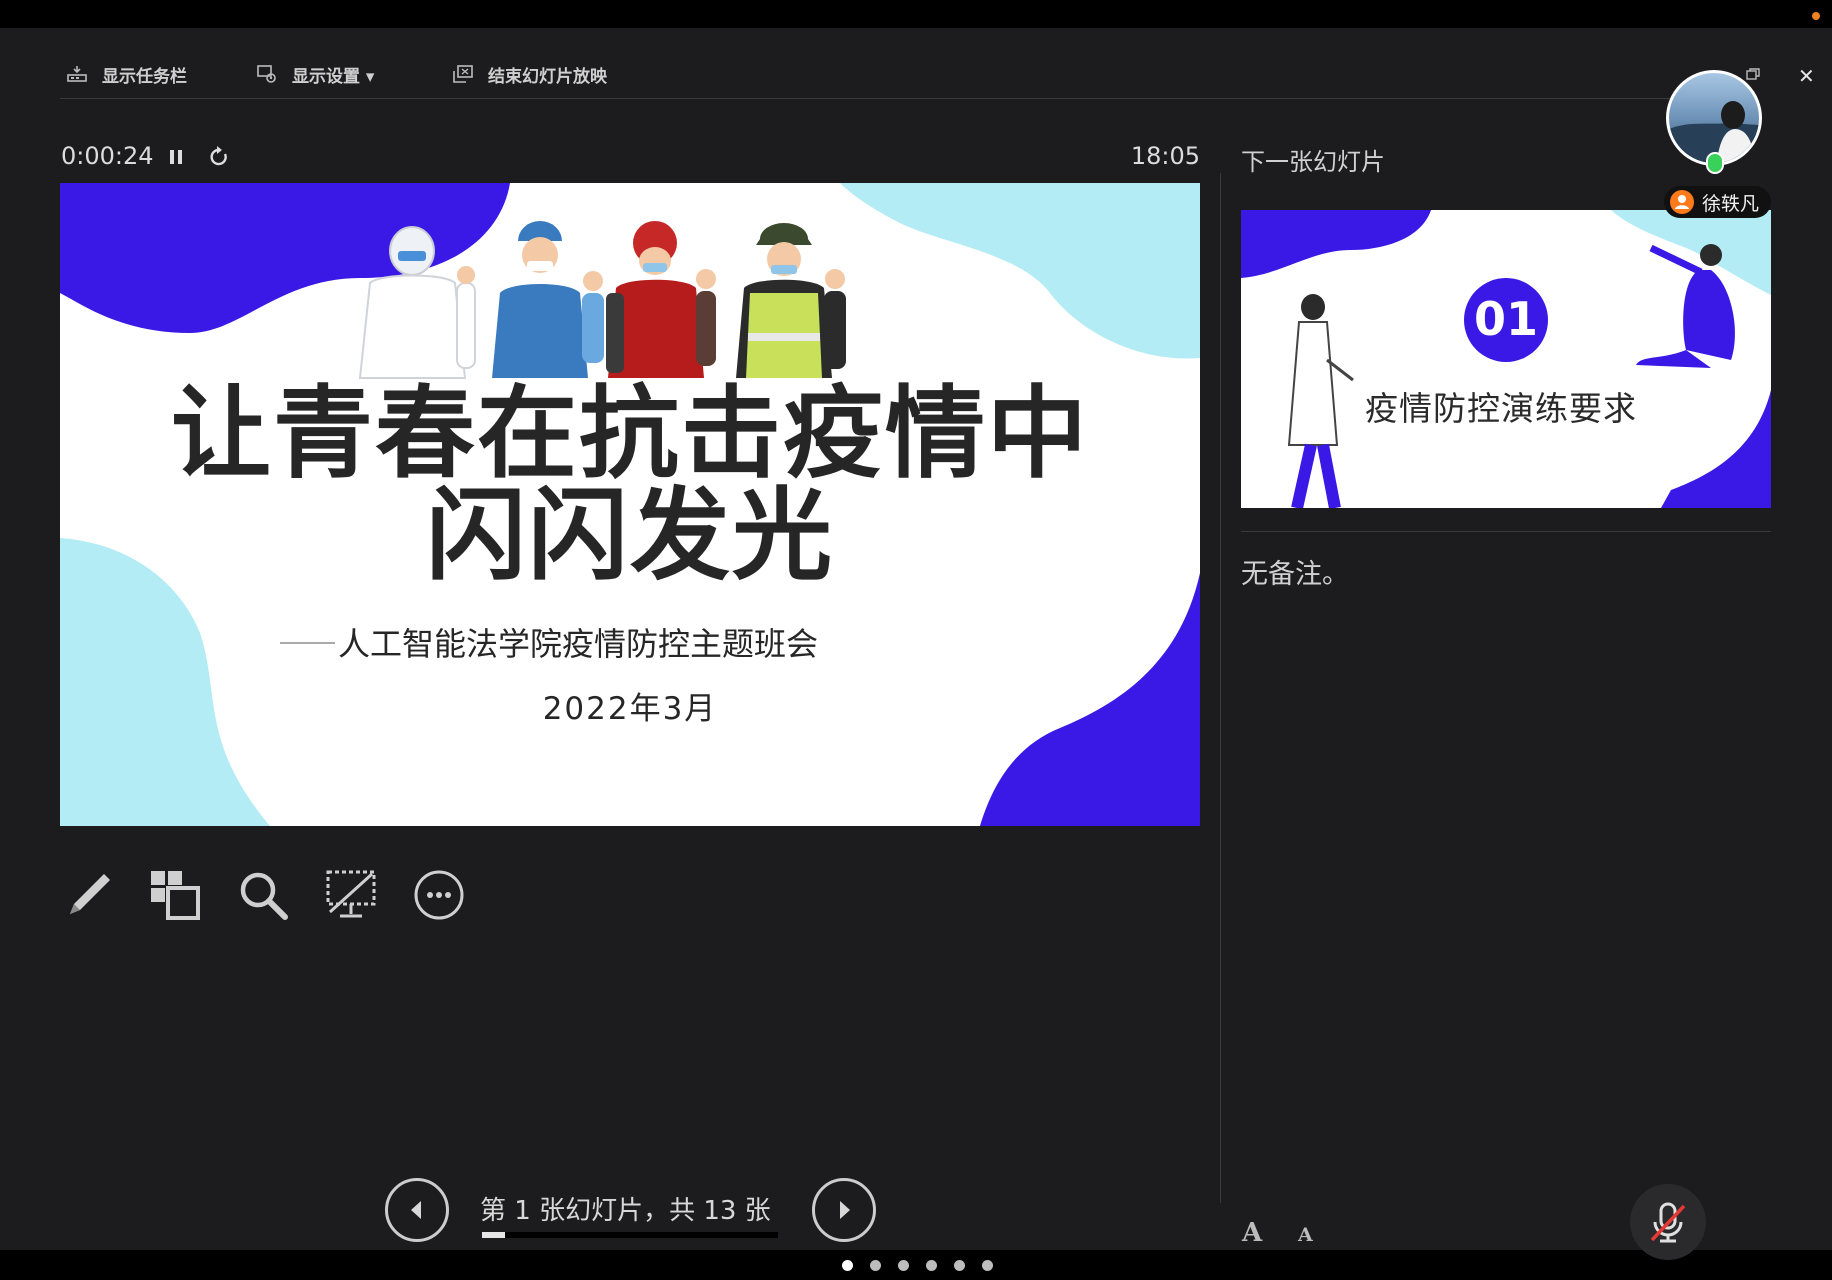  Describe the element at coordinates (547, 76) in the screenshot. I see `end-slideshow-label: 结束幻灯片放映` at that location.